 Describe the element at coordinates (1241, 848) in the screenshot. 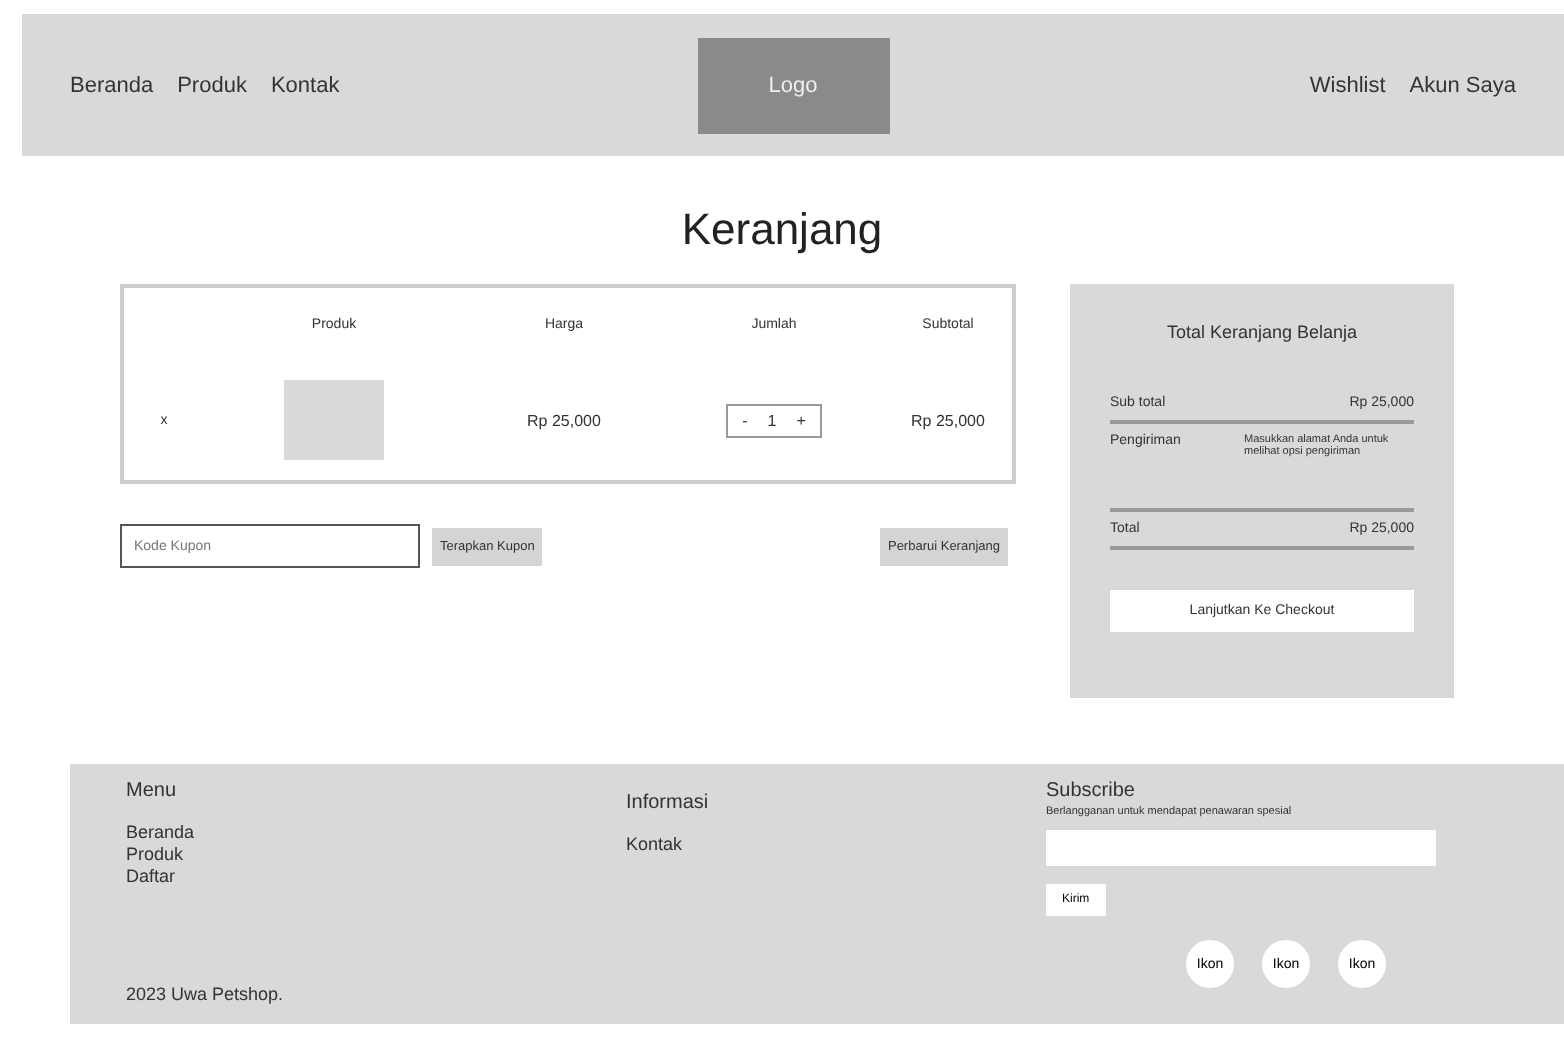

I see `email-field` at that location.